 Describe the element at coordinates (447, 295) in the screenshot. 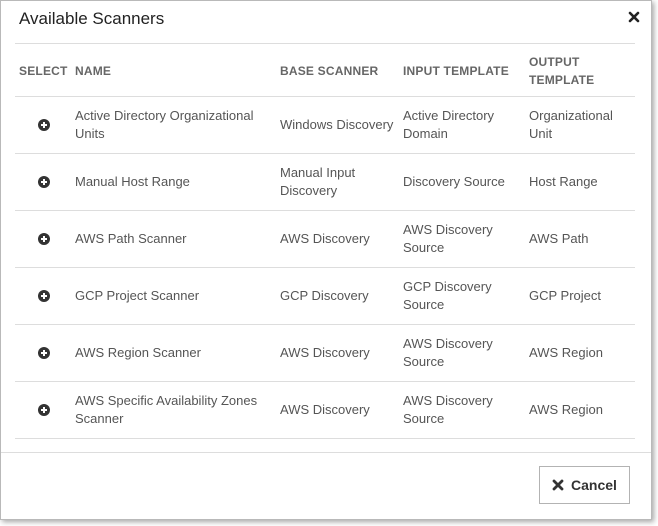

I see `cell-input-template: GCP Discovery Source` at that location.